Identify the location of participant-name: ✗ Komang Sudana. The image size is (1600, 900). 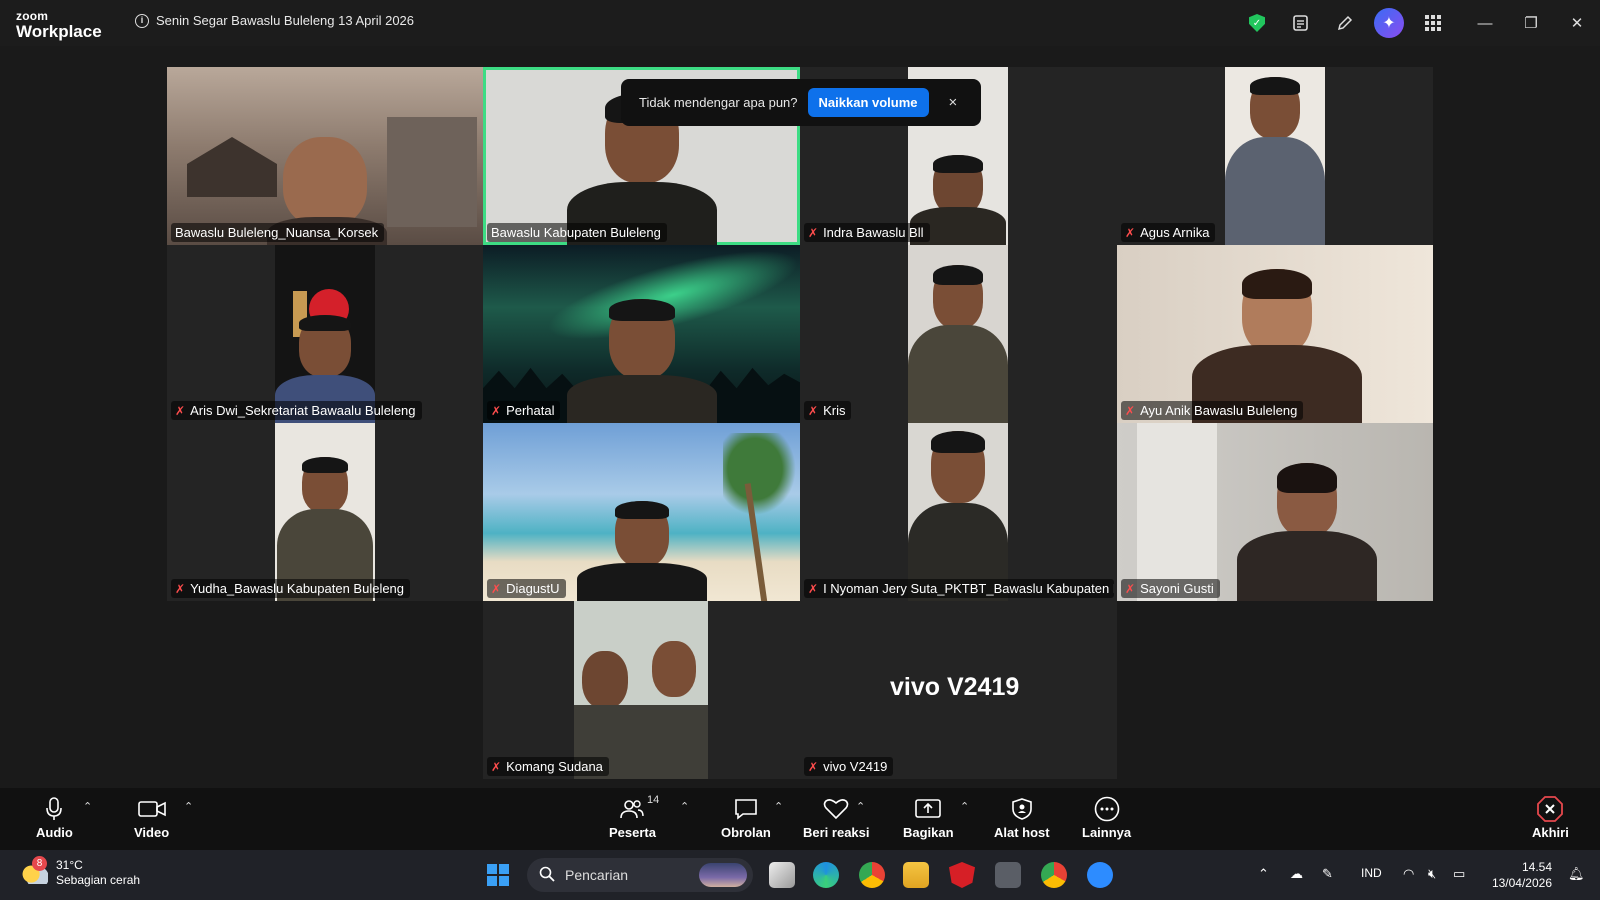
(548, 766).